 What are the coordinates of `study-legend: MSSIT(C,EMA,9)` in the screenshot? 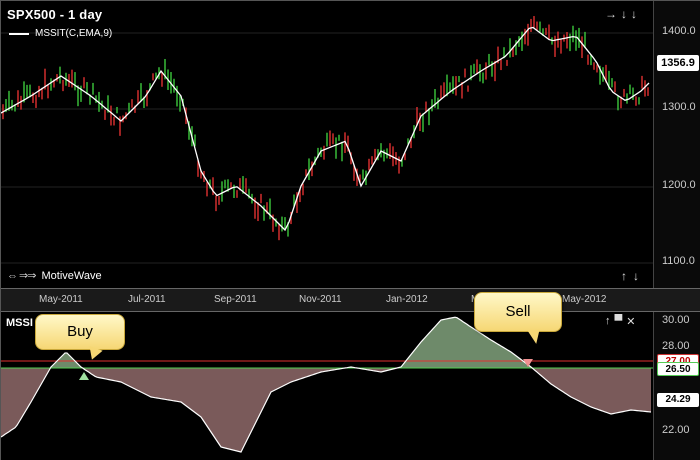 It's located at (60, 33).